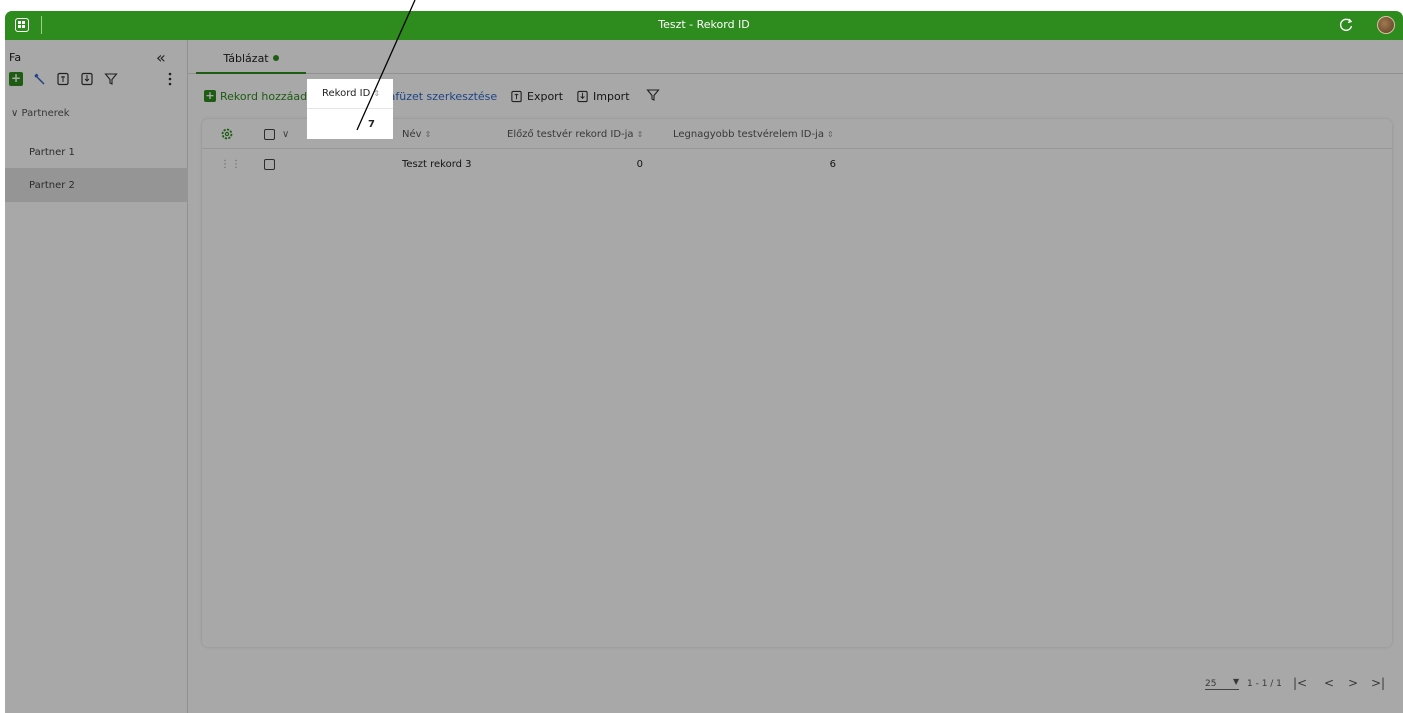  I want to click on highlighted-column-rekord-id: Rekord ID ⇕ 7, so click(350, 109).